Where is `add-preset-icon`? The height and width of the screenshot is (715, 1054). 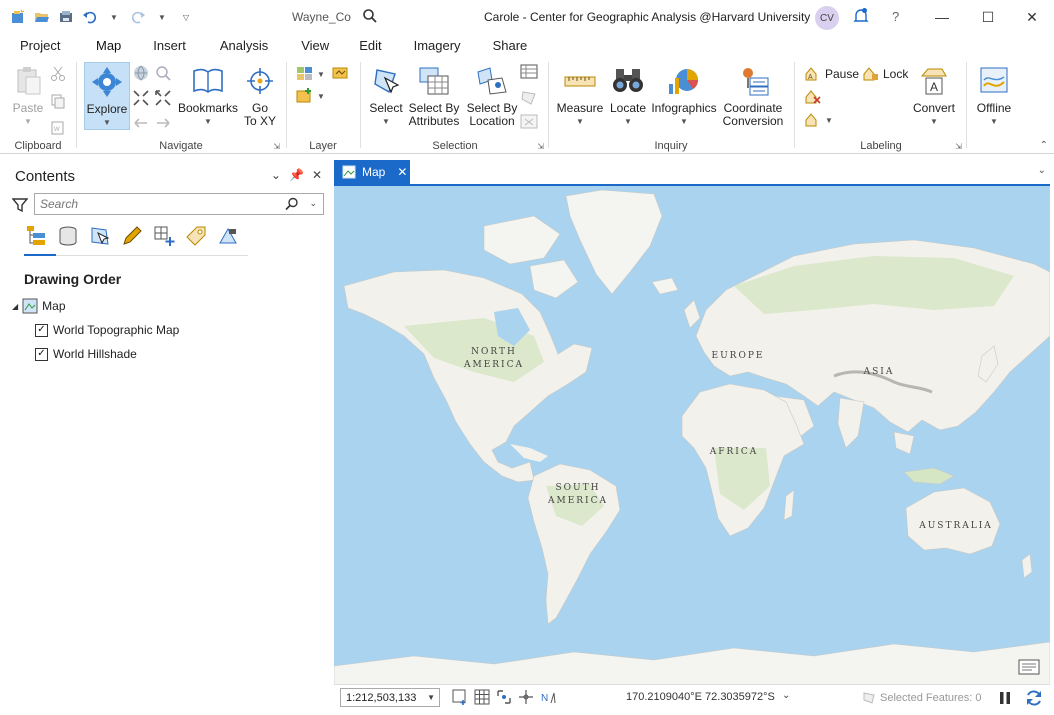
add-preset-icon is located at coordinates (340, 73).